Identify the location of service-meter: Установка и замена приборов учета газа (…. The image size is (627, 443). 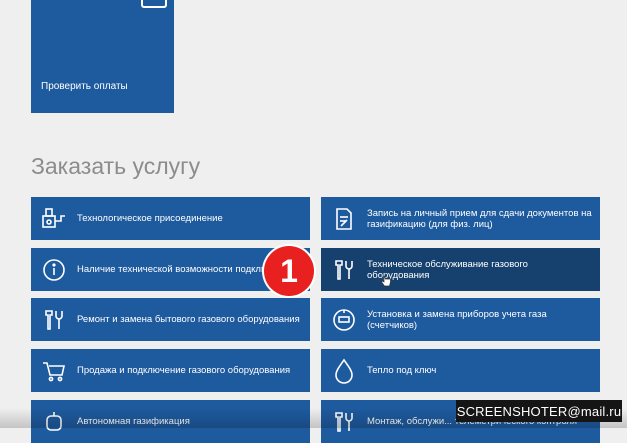
(460, 319).